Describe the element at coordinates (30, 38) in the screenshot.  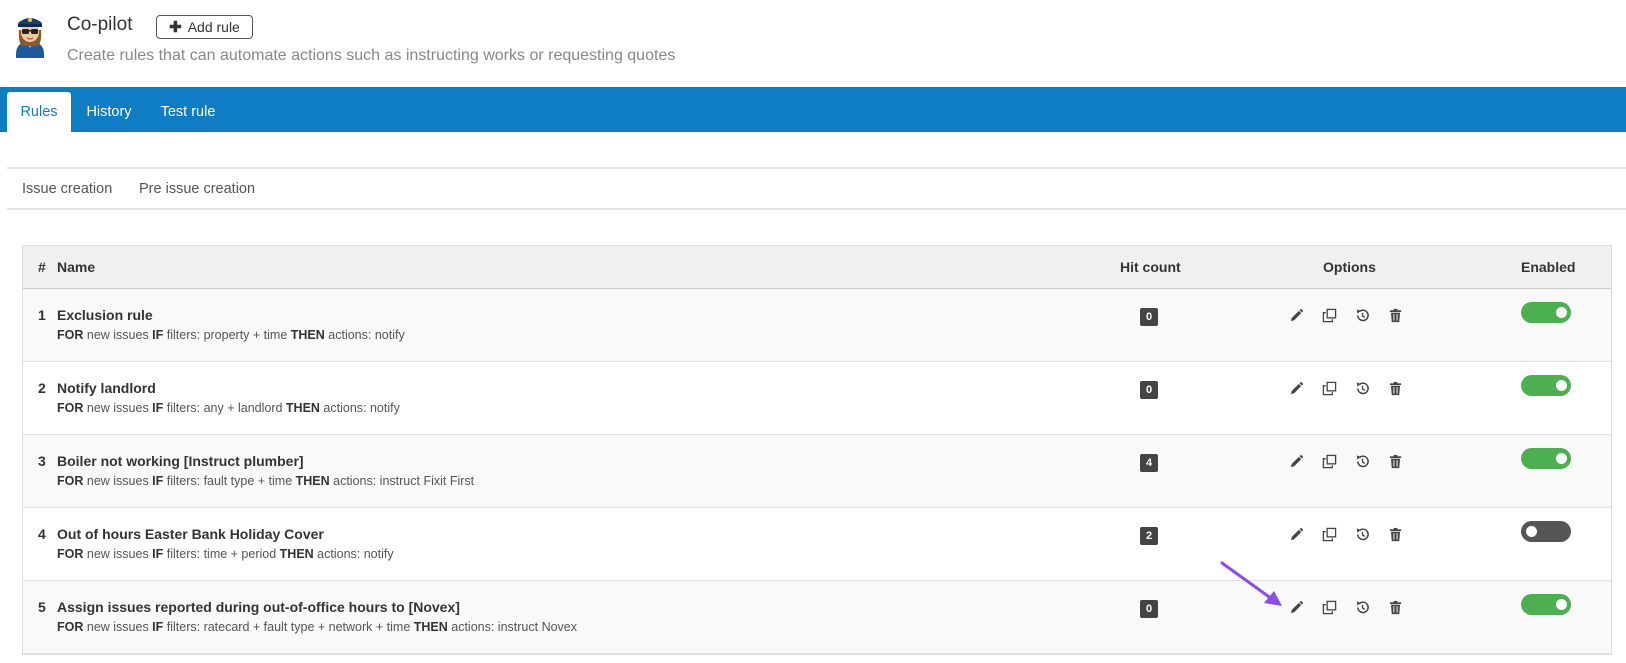
I see `pilot-avatar-icon` at that location.